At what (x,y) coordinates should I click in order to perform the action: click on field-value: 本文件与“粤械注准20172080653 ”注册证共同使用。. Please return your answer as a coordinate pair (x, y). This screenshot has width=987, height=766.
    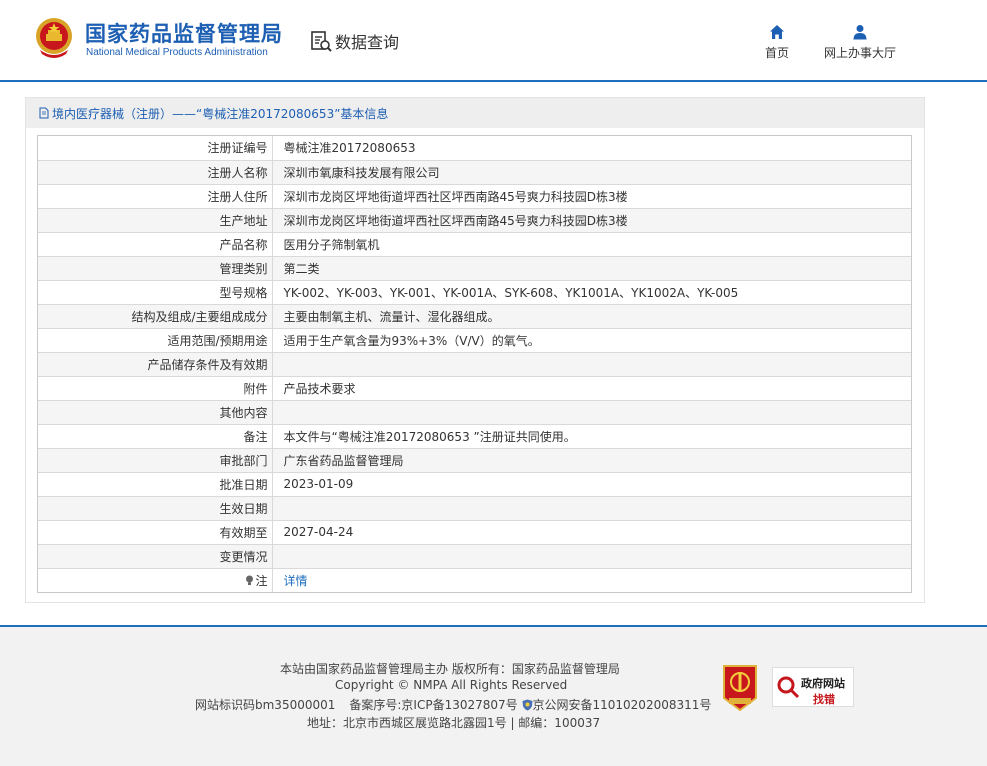
    Looking at the image, I should click on (591, 436).